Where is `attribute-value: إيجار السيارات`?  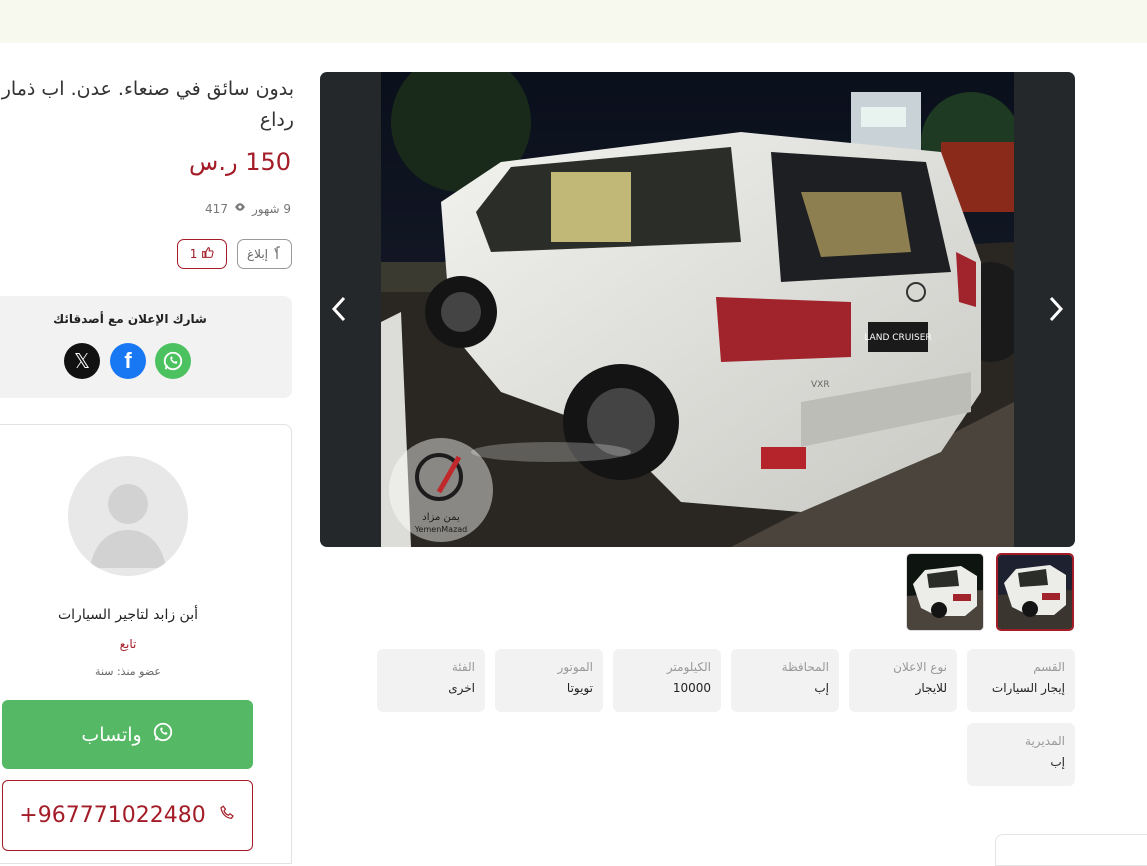
attribute-value: إيجار السيارات is located at coordinates (1028, 688).